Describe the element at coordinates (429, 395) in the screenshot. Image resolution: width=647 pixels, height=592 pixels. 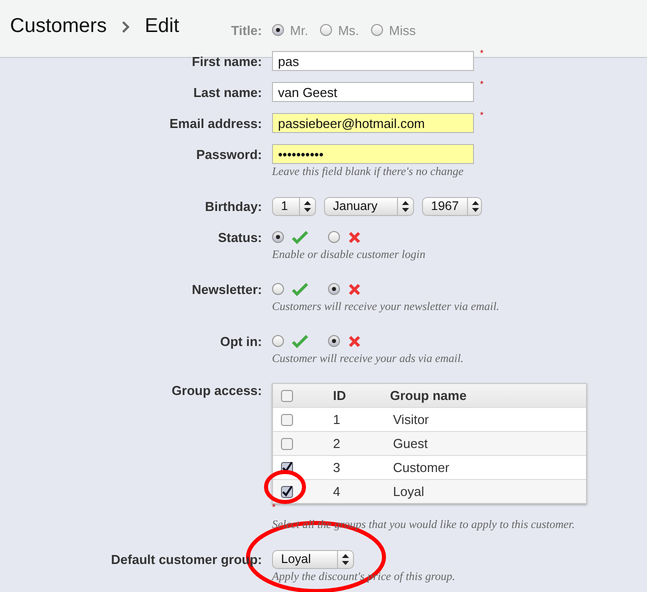
I see `column-header: Group name` at that location.